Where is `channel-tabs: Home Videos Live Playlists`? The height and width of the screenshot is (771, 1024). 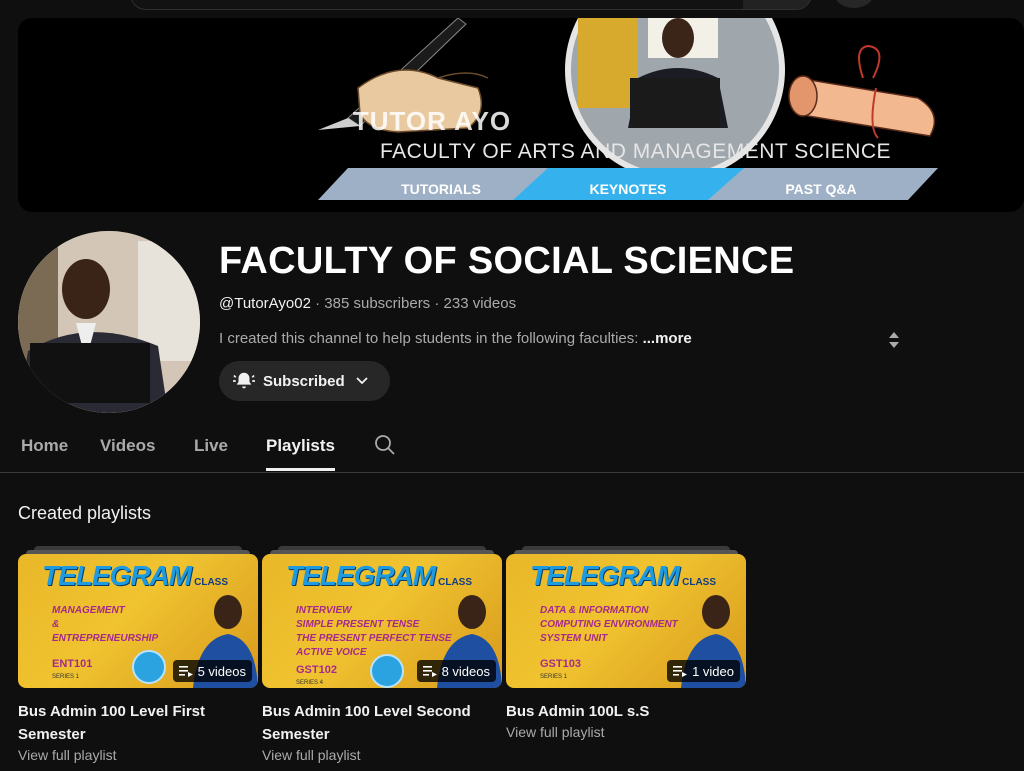 channel-tabs: Home Videos Live Playlists is located at coordinates (512, 446).